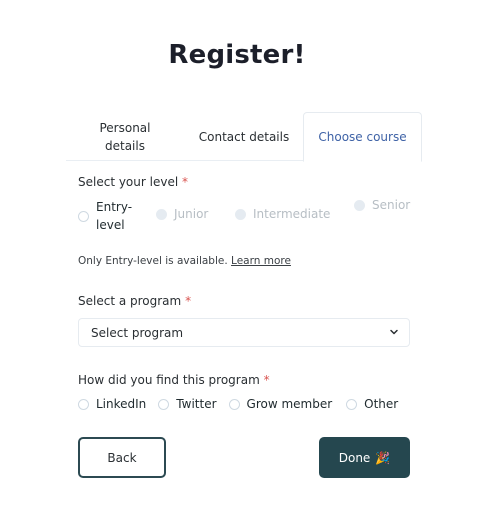 The image size is (501, 510). Describe the element at coordinates (191, 214) in the screenshot. I see `radio-label: Junior` at that location.